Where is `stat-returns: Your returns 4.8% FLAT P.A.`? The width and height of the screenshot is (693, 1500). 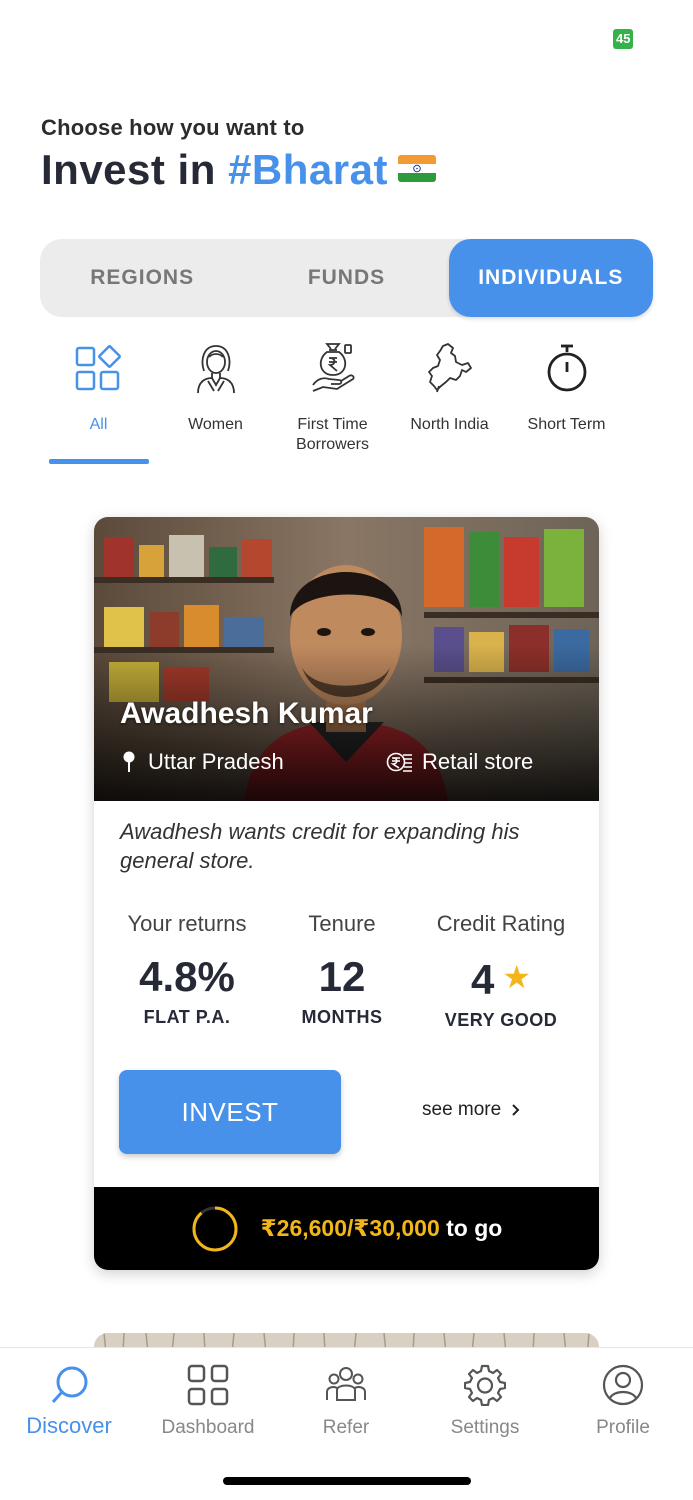 stat-returns: Your returns 4.8% FLAT P.A. is located at coordinates (187, 969).